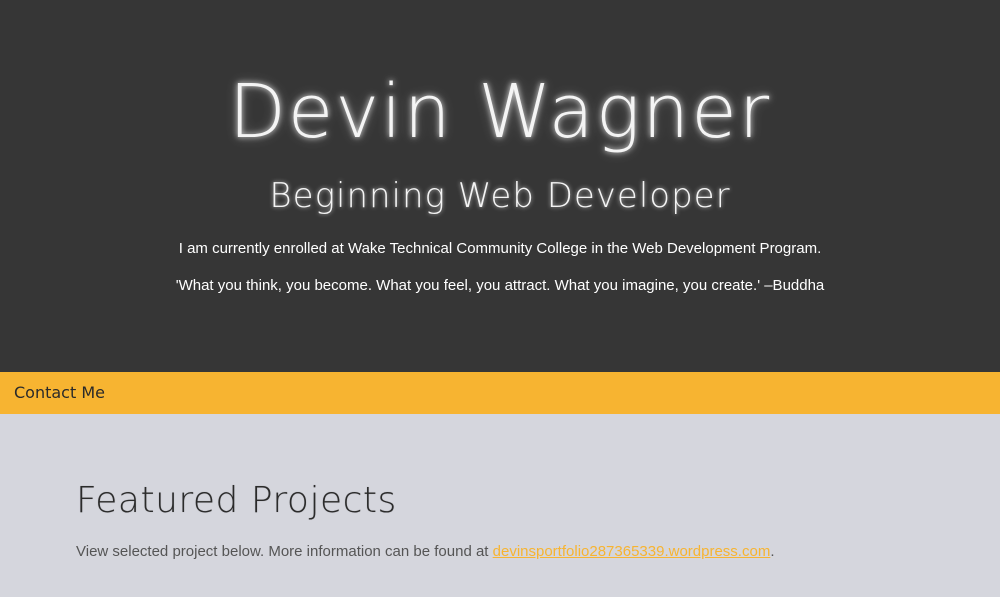 Image resolution: width=1000 pixels, height=597 pixels. I want to click on description-suffix: ., so click(772, 551).